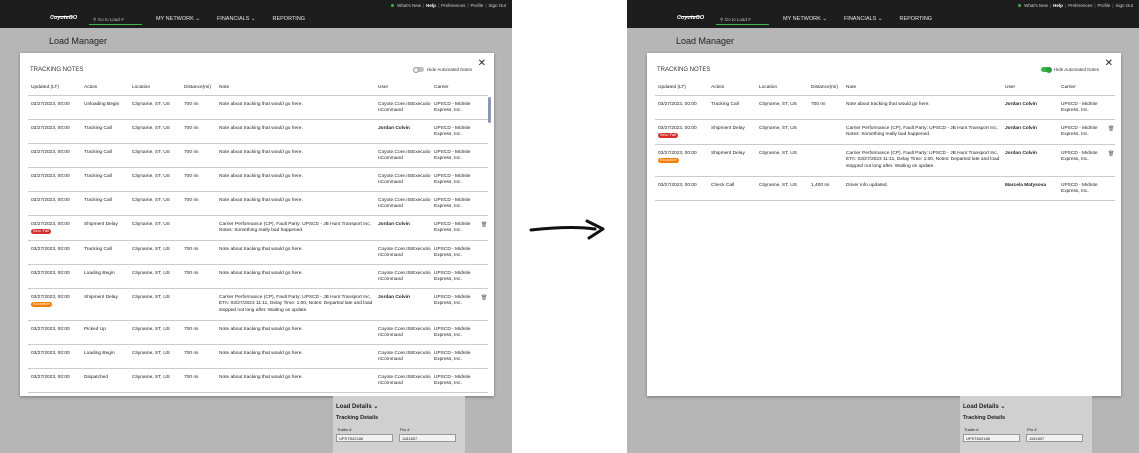 The height and width of the screenshot is (453, 1139). I want to click on user-cell: Marcela Matysova, so click(1030, 188).